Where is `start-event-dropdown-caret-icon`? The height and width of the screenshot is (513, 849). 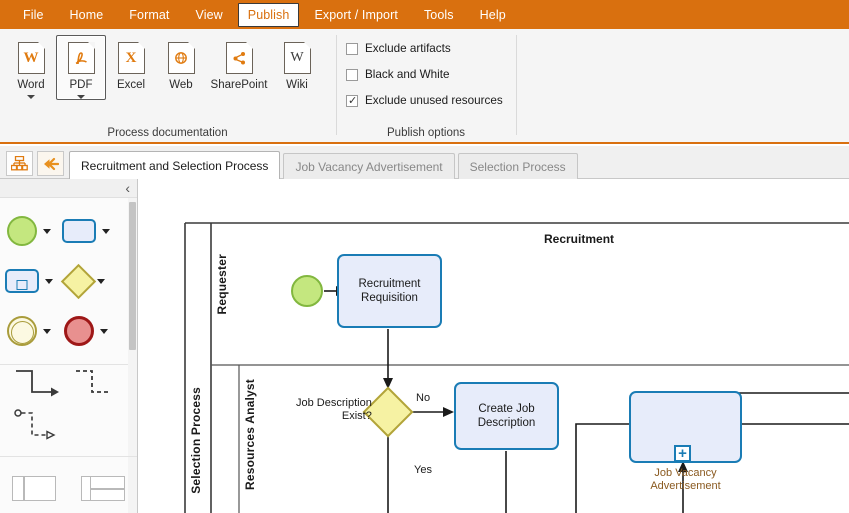 start-event-dropdown-caret-icon is located at coordinates (46, 231).